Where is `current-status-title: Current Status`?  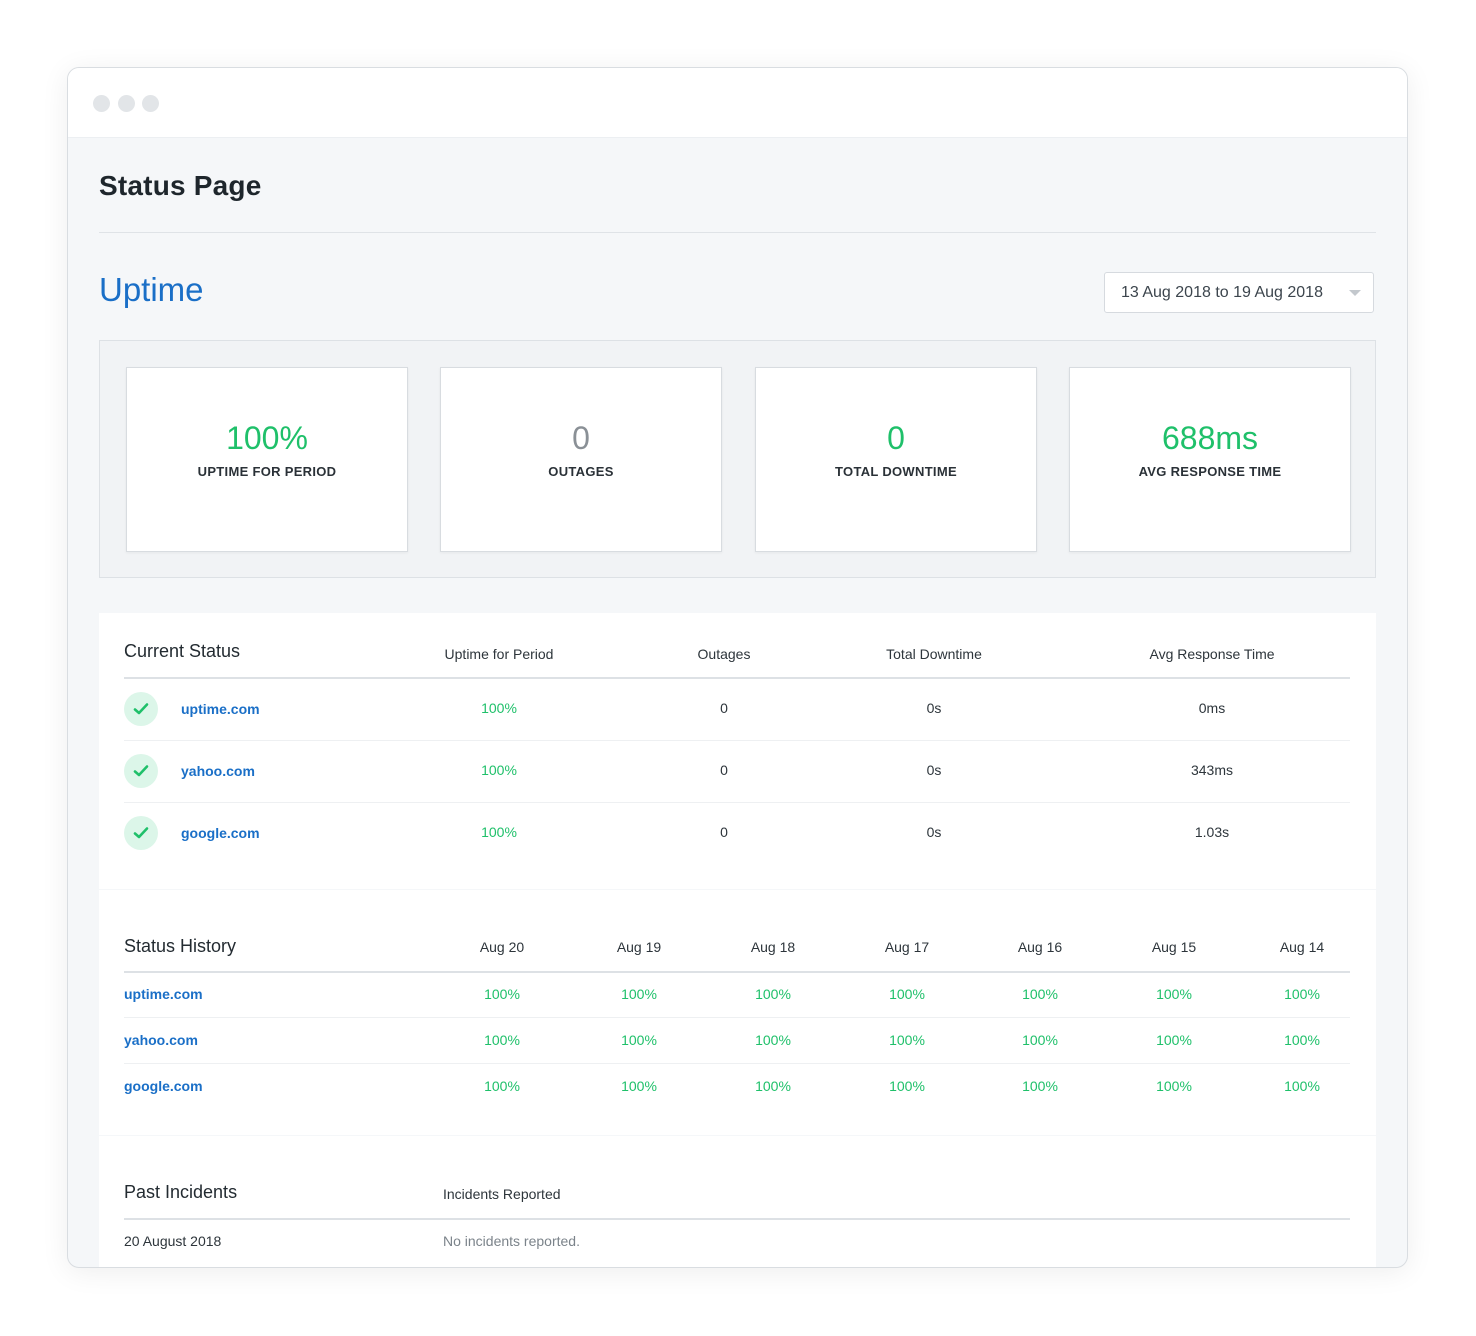
current-status-title: Current Status is located at coordinates (182, 651).